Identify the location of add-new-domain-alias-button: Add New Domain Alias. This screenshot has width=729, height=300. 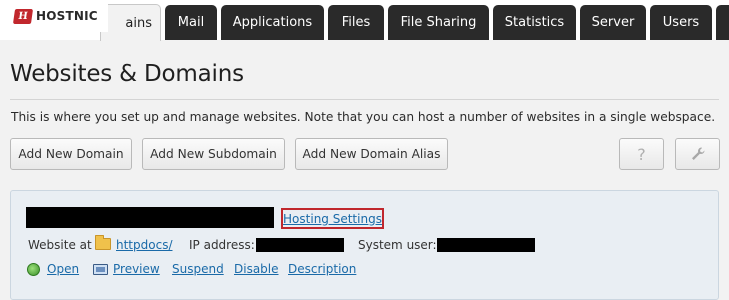
(371, 154).